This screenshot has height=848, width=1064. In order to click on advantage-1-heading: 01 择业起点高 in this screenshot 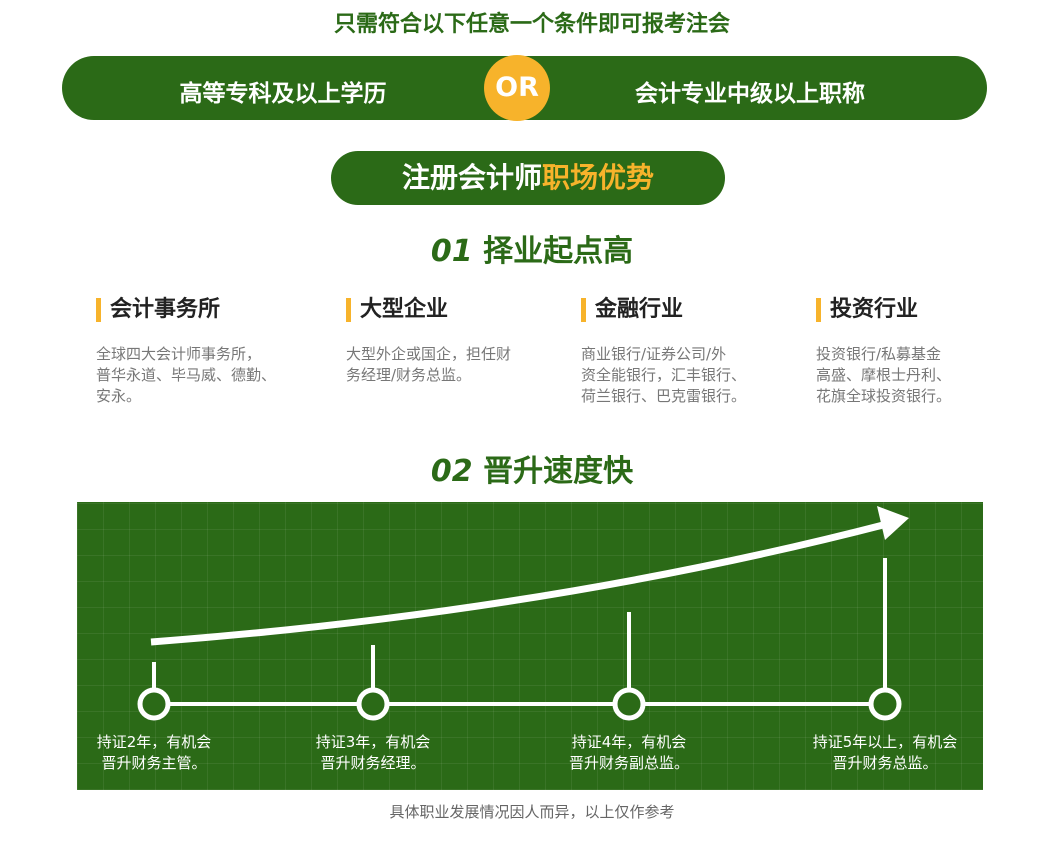, I will do `click(532, 248)`.